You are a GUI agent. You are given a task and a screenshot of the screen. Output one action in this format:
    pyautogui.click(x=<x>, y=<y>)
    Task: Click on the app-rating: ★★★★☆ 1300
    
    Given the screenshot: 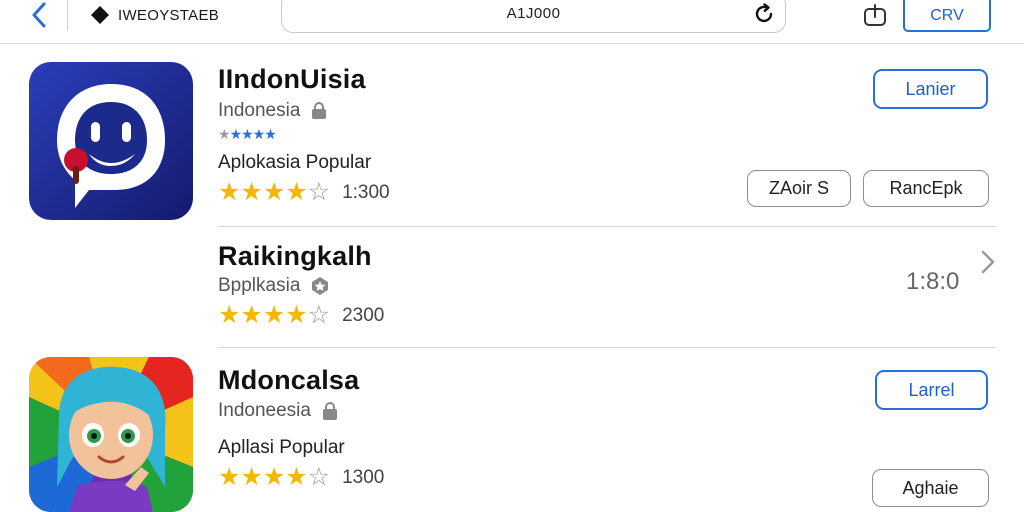 What is the action you would take?
    pyautogui.click(x=301, y=477)
    